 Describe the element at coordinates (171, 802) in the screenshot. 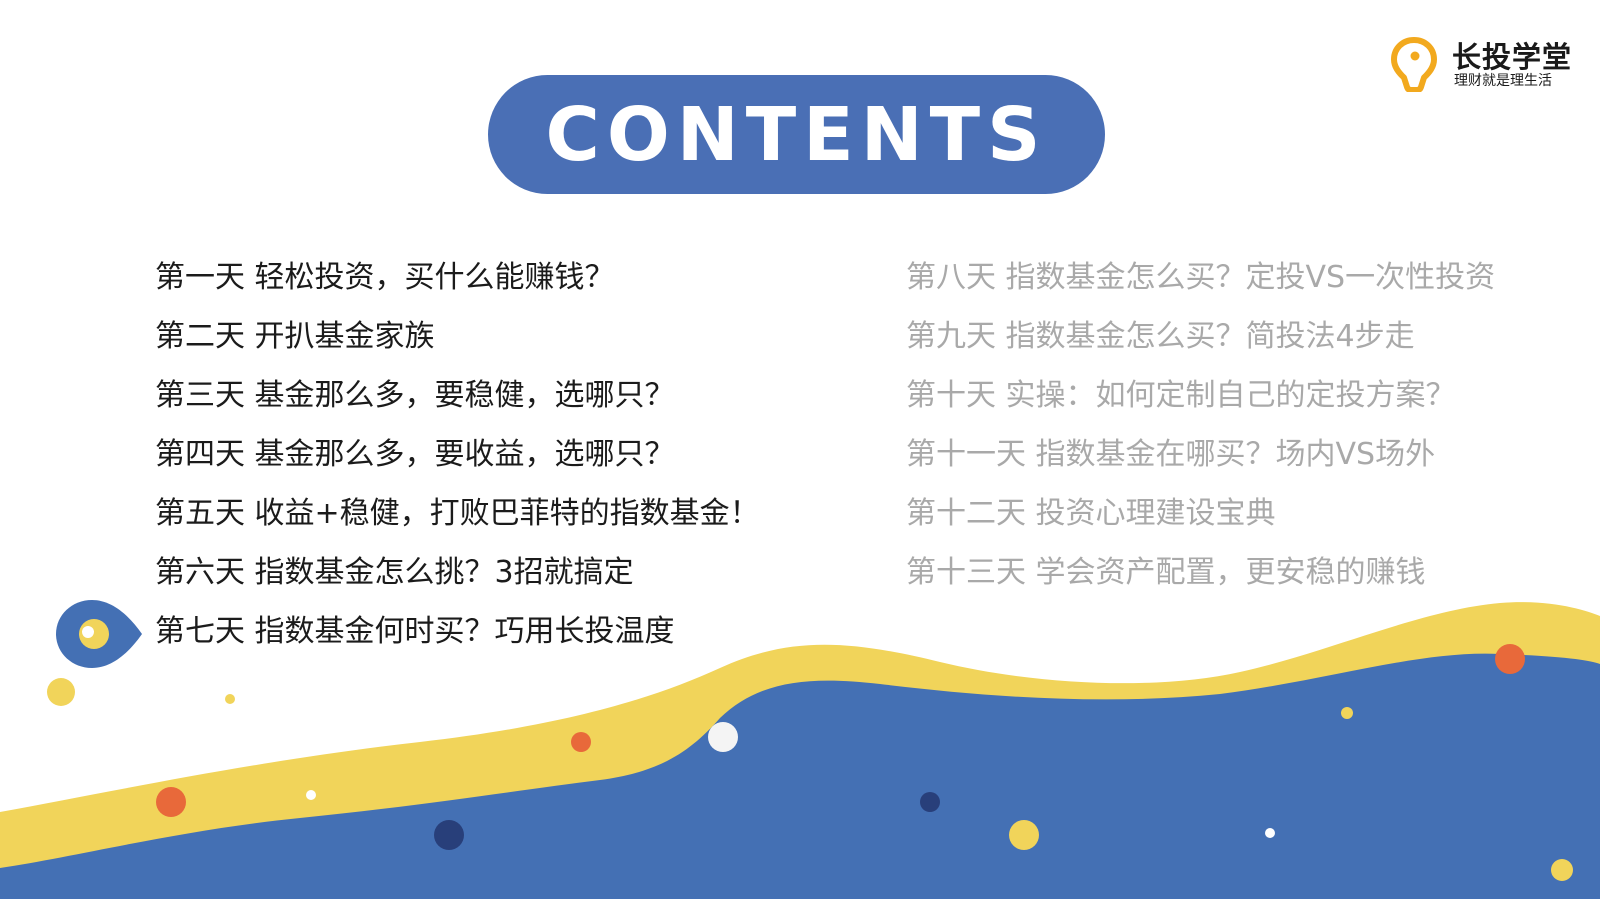

I see `dot-orange` at that location.